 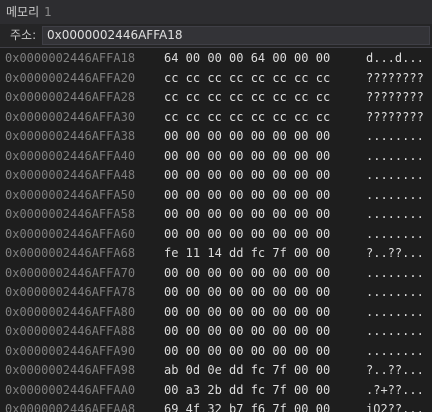 What do you see at coordinates (70, 97) in the screenshot?
I see `row-address: 0x0000002446AFFA28` at bounding box center [70, 97].